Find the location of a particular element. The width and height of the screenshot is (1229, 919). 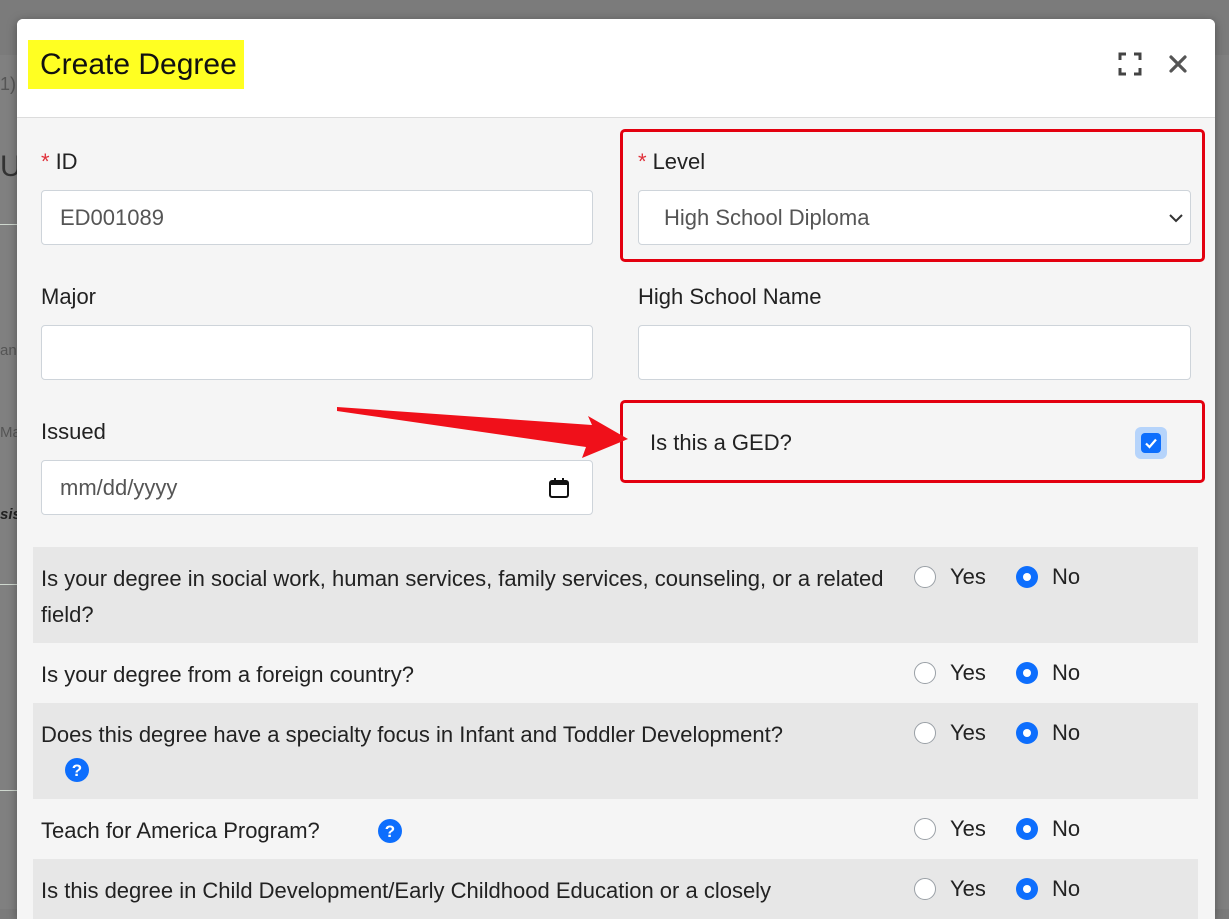

high-school-name-label: High School Name is located at coordinates (730, 296).